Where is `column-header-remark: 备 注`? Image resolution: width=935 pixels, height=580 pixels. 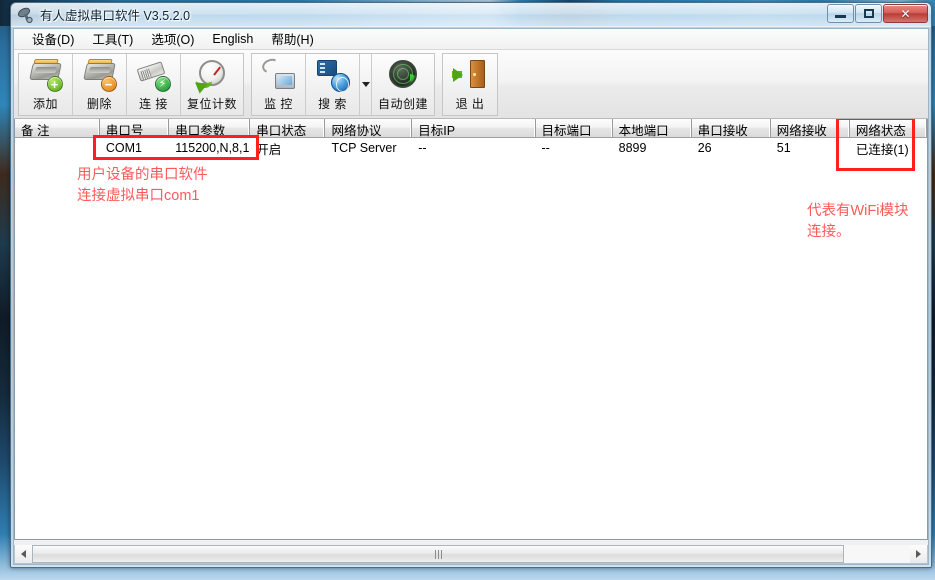 column-header-remark: 备 注 is located at coordinates (57, 128).